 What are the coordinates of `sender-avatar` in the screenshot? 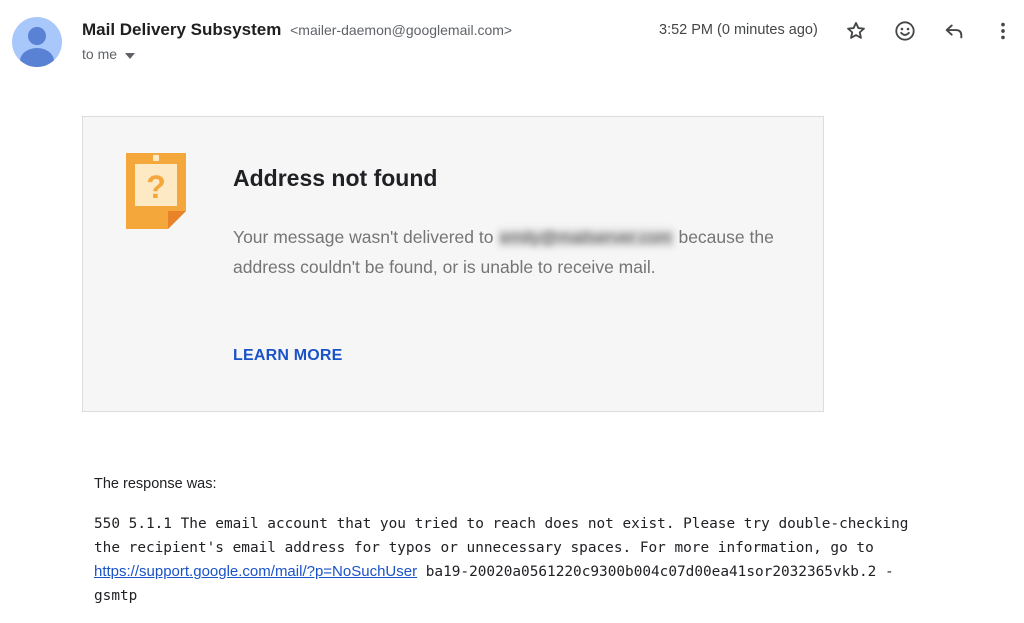 It's located at (37, 42).